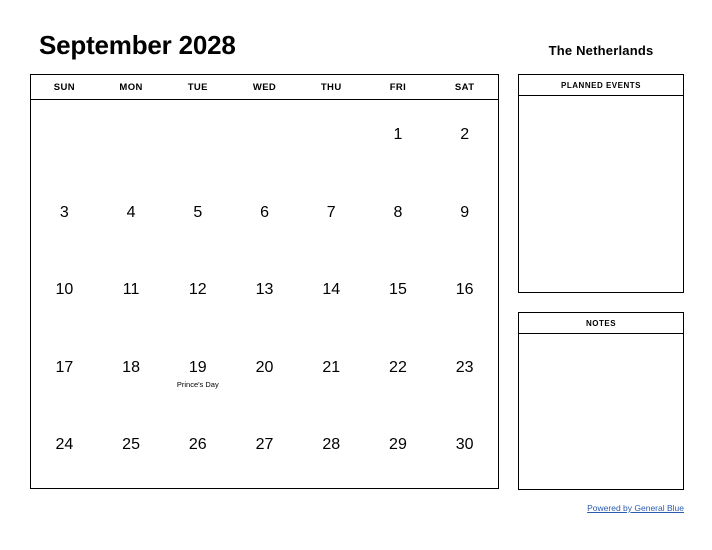 This screenshot has width=712, height=550. What do you see at coordinates (465, 134) in the screenshot?
I see `day-number: 2` at bounding box center [465, 134].